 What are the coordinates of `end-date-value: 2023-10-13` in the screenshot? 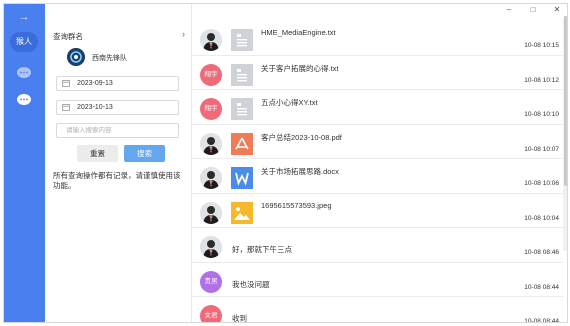 It's located at (95, 107).